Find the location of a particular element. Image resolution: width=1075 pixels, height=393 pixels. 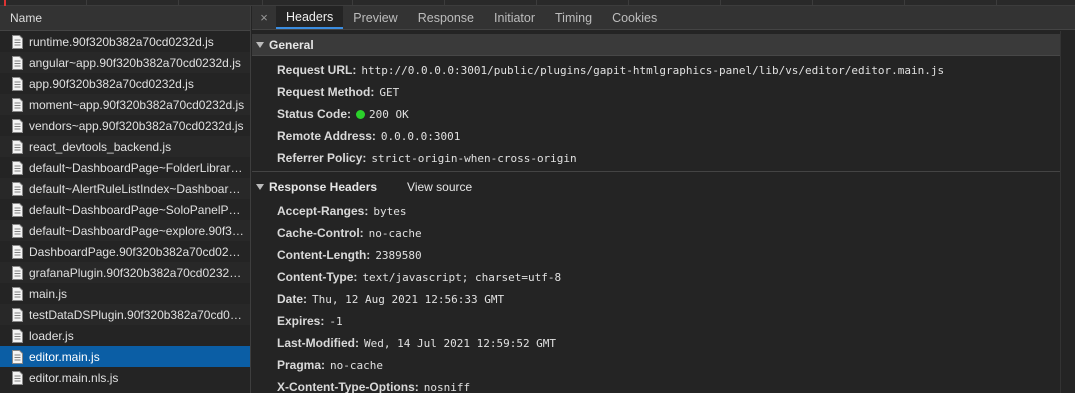

request-name: moment~app.90f320b382a70cd0232d.js is located at coordinates (137, 104).